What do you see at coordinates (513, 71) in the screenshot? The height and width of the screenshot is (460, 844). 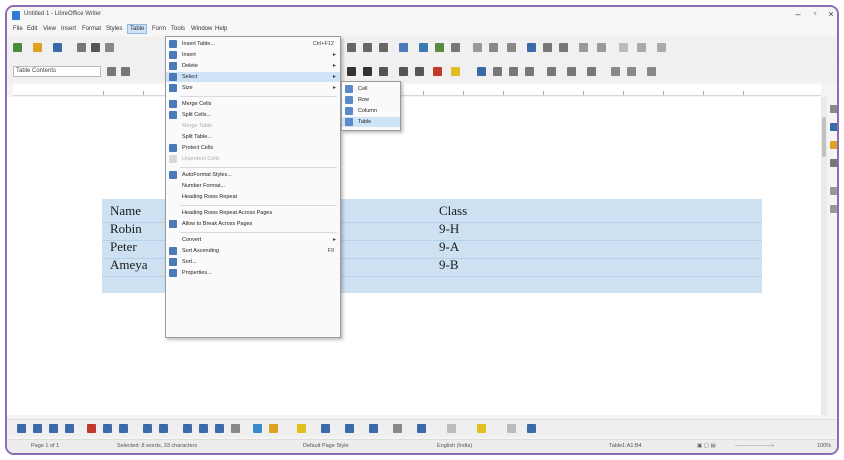 I see `align-right-icon` at bounding box center [513, 71].